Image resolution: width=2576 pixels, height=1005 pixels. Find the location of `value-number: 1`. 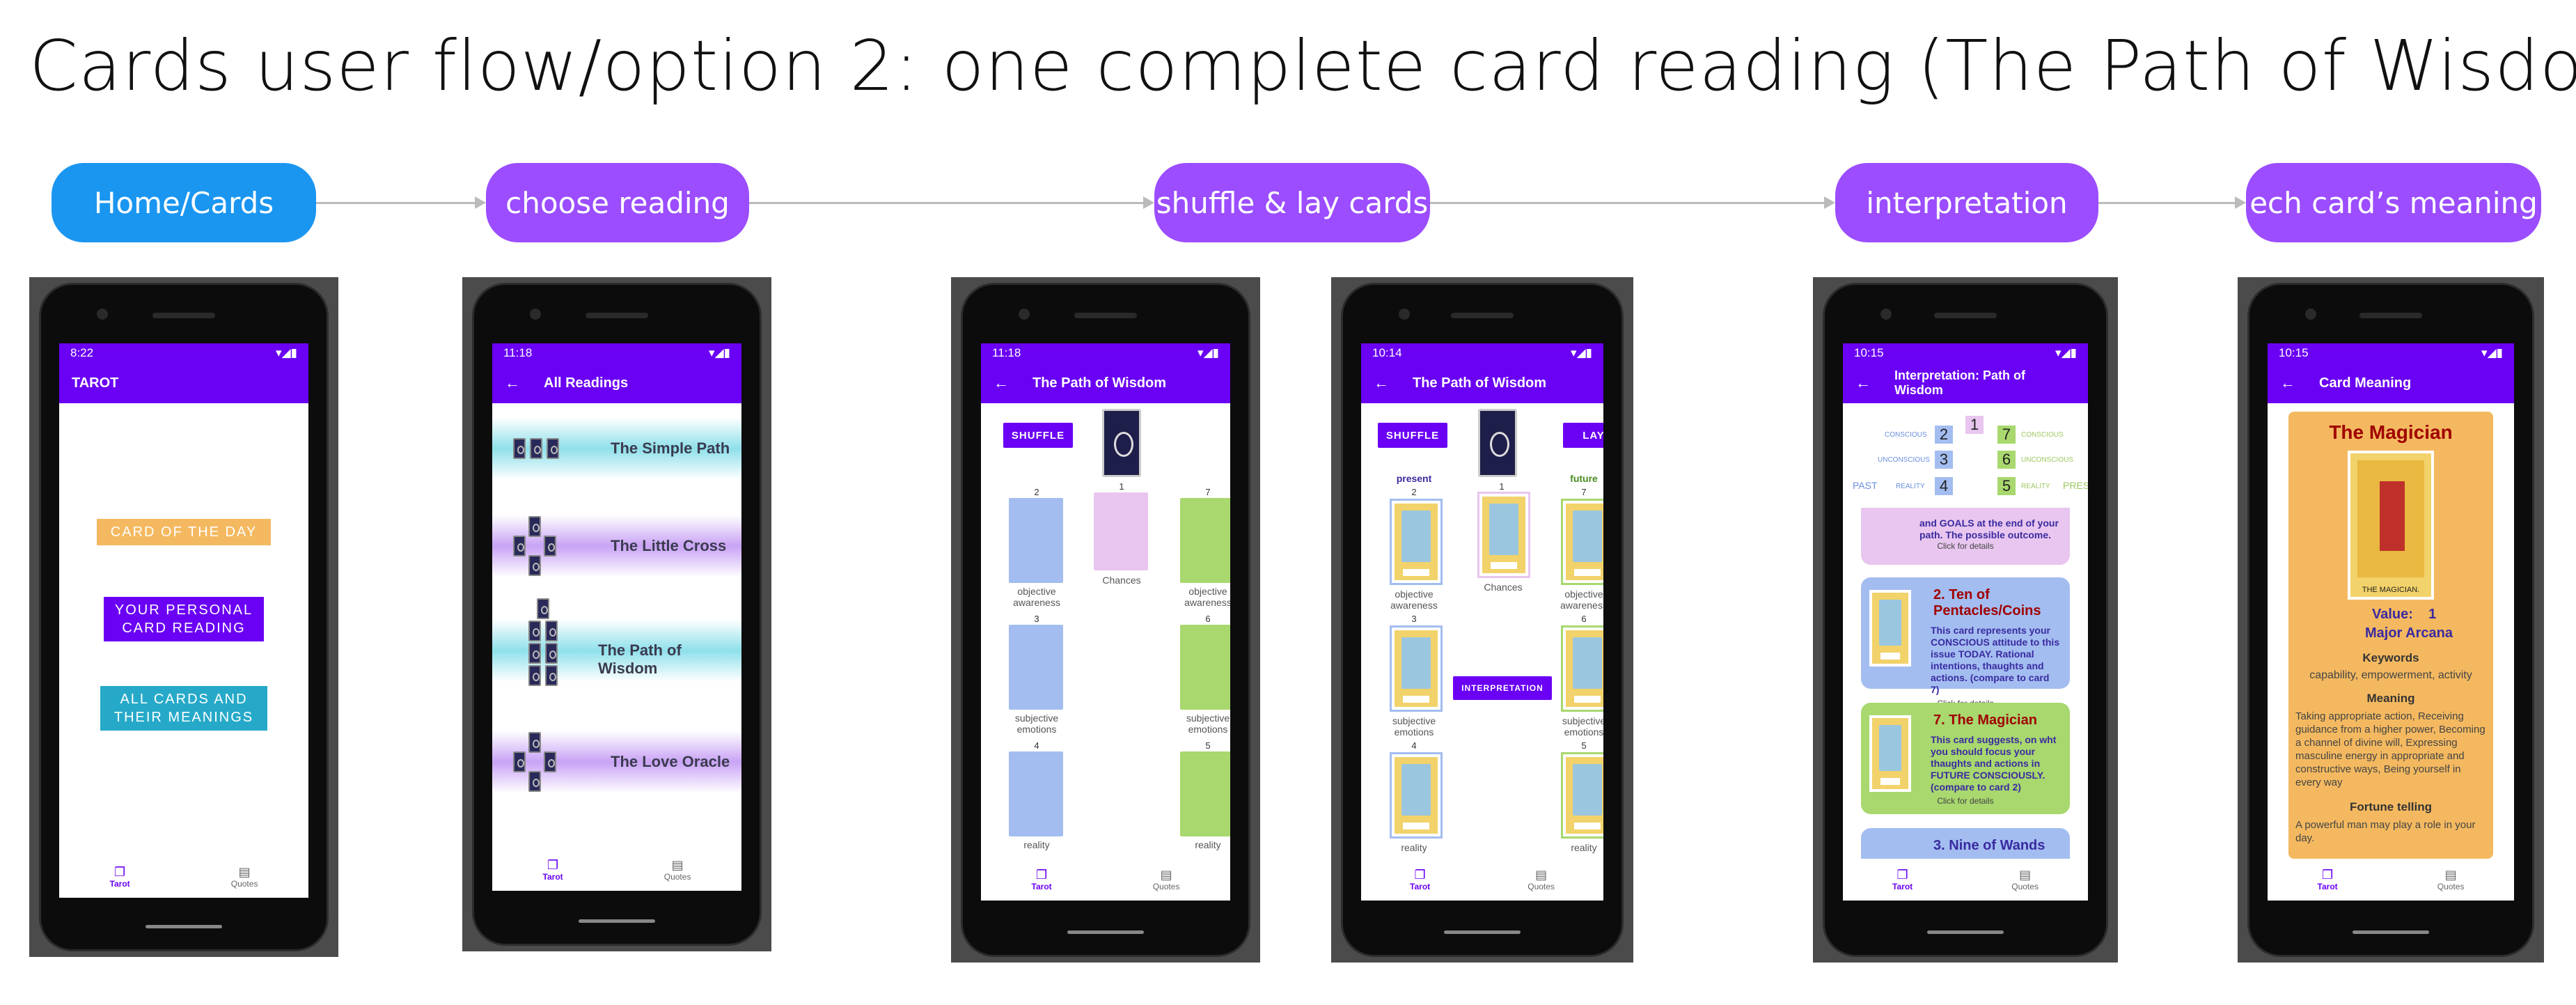

value-number: 1 is located at coordinates (2432, 614).